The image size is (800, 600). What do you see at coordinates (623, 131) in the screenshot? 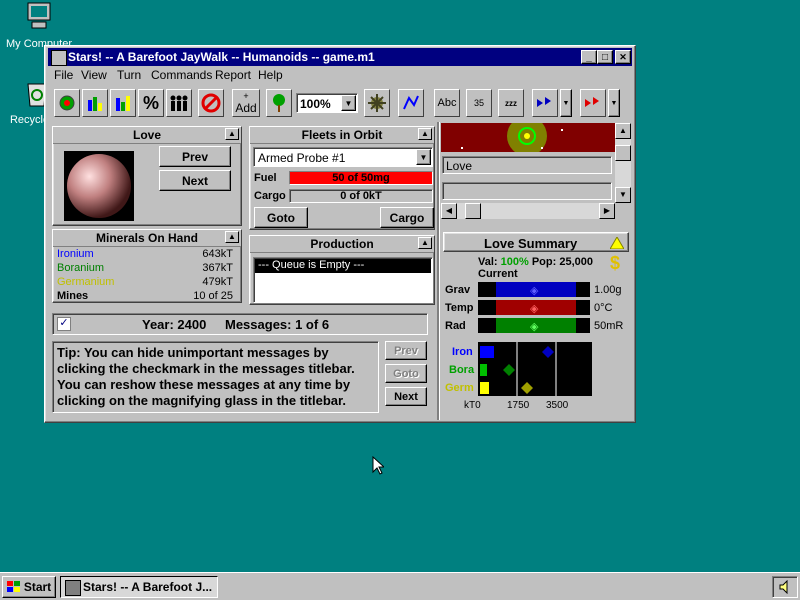
I see `scroll-up-icon: ▲` at bounding box center [623, 131].